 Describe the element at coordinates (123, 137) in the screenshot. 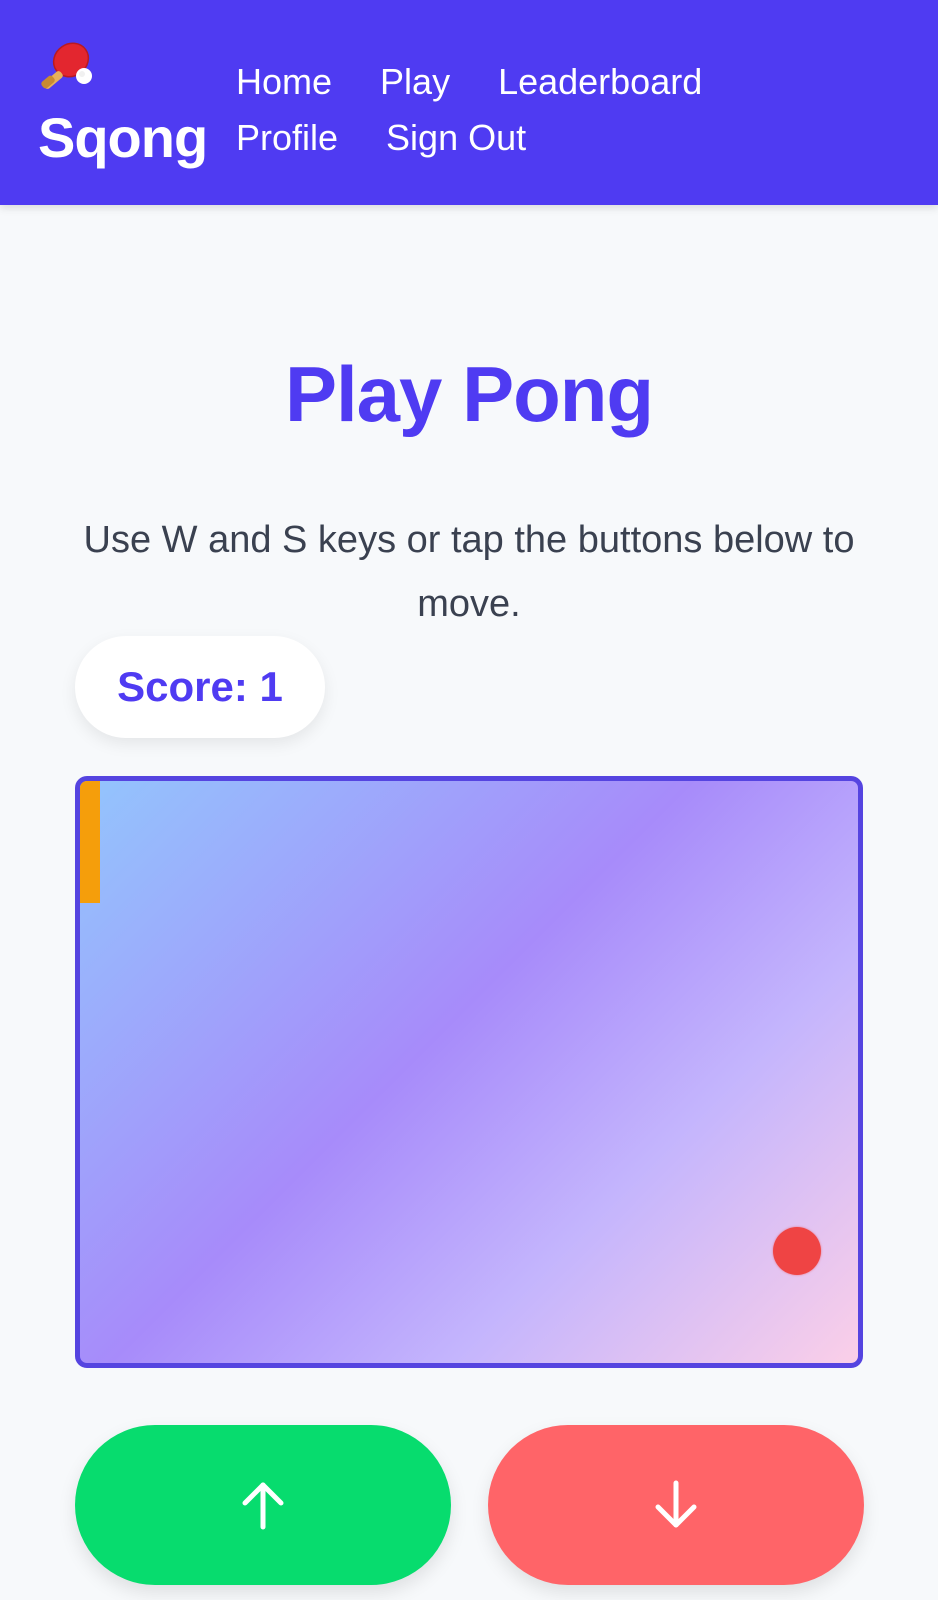

I see `brand-name: Sqong` at that location.